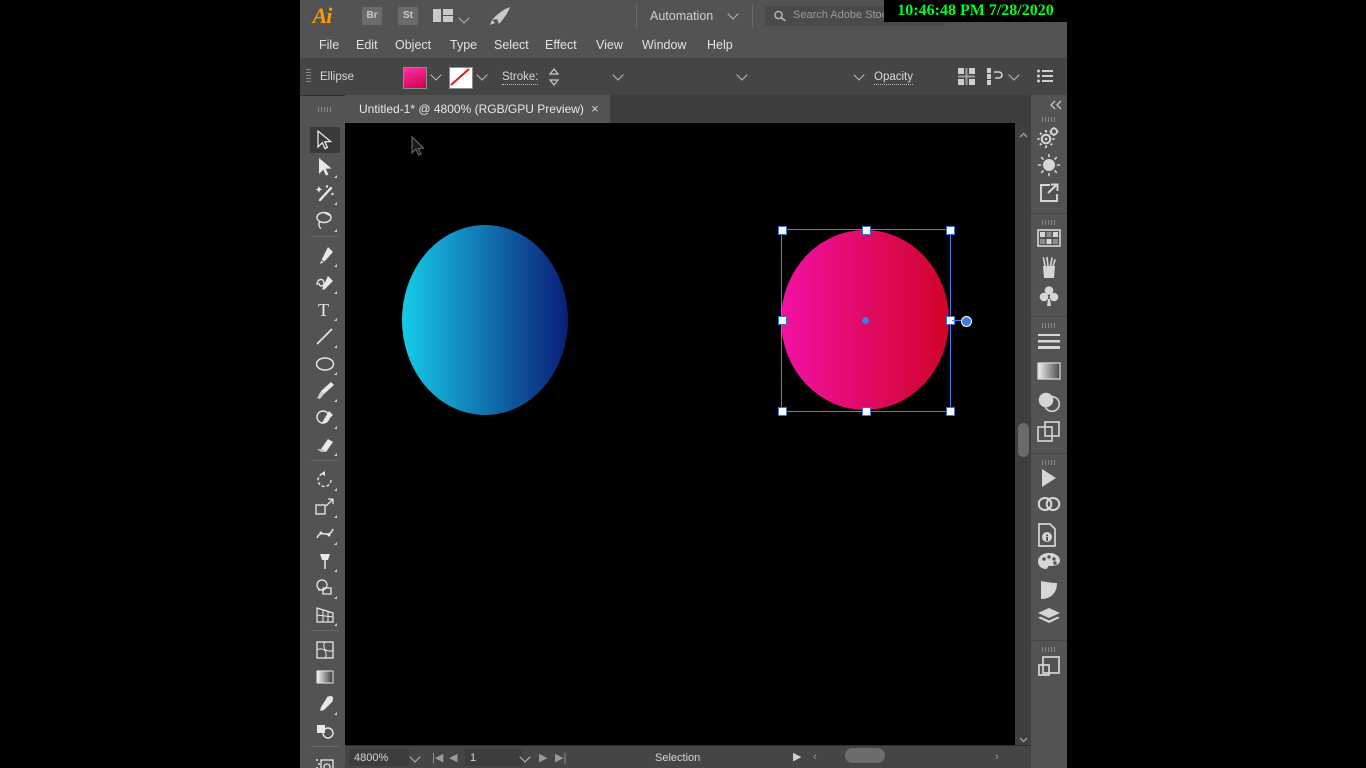 The height and width of the screenshot is (768, 1366). Describe the element at coordinates (1049, 563) in the screenshot. I see `color-guide-panel-palette-icon` at that location.